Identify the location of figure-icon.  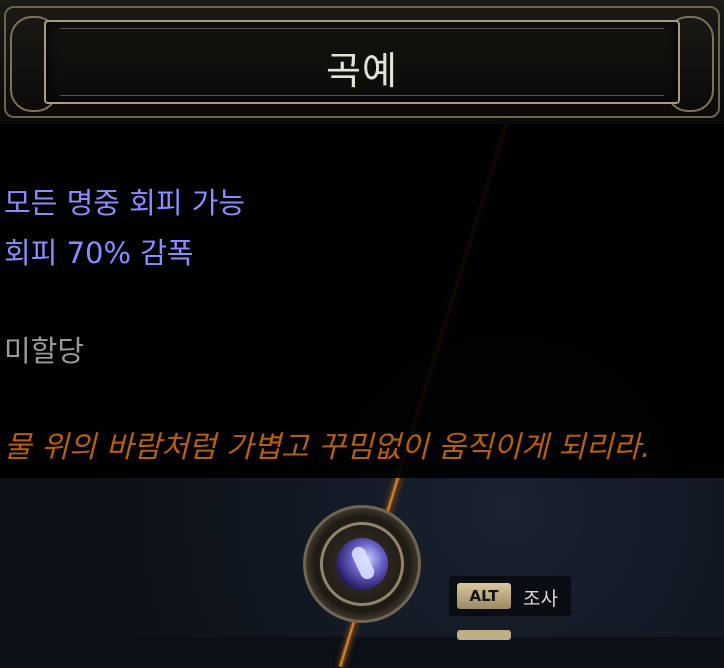
(363, 563).